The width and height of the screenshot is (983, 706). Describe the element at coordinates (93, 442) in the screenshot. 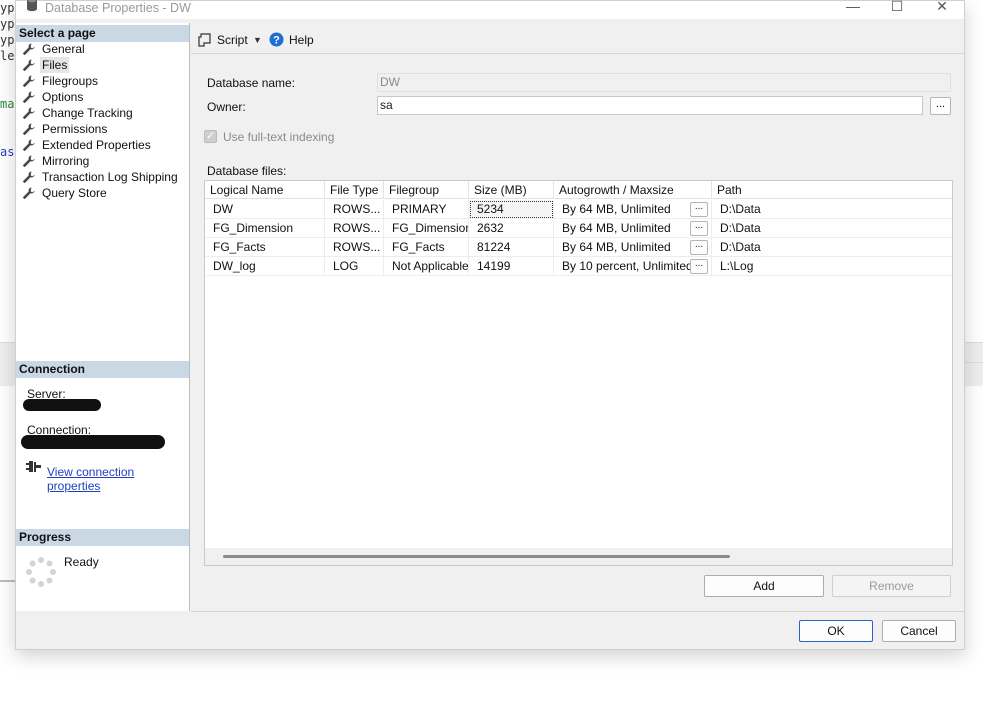

I see `redacted-connection` at that location.